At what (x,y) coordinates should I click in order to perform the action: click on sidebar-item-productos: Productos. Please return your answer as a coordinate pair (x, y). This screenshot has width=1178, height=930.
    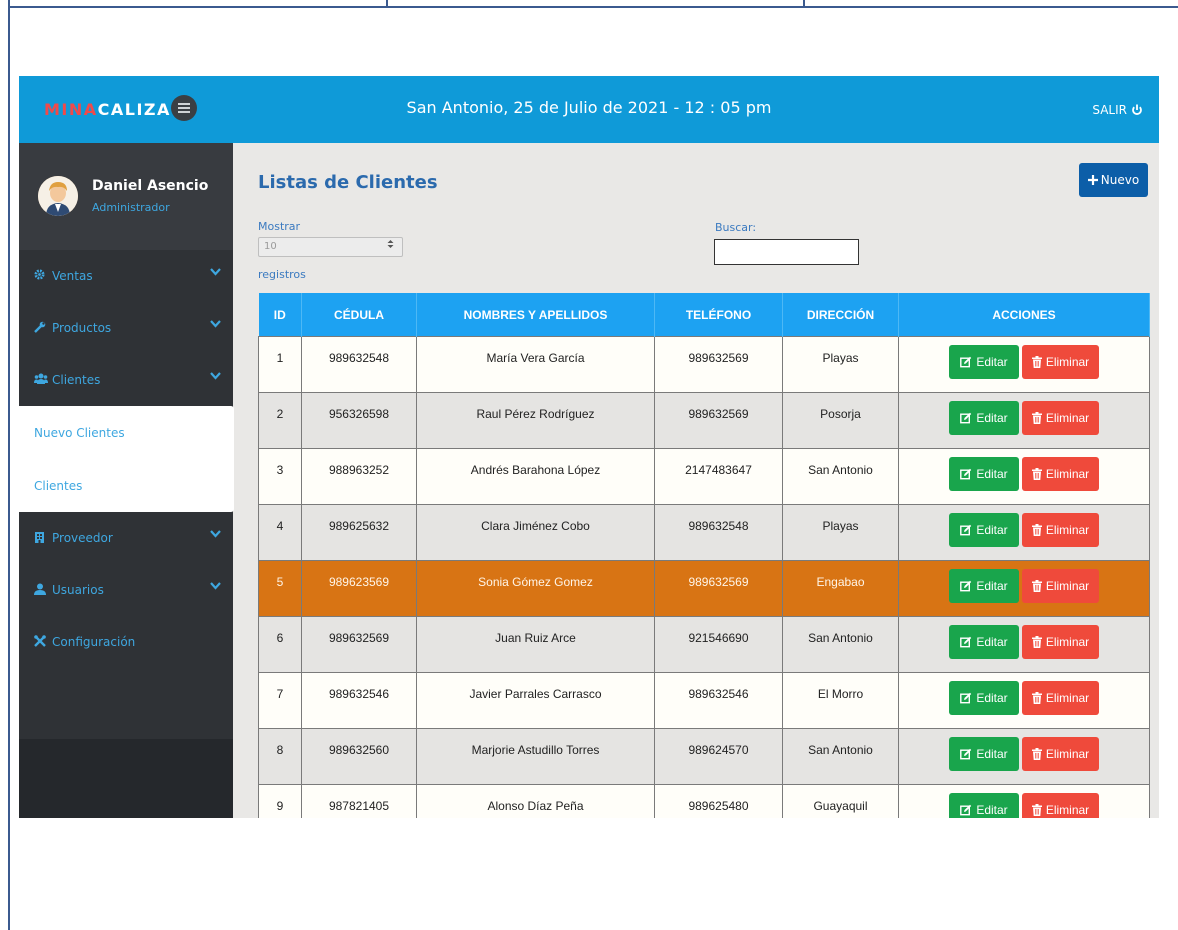
    Looking at the image, I should click on (126, 328).